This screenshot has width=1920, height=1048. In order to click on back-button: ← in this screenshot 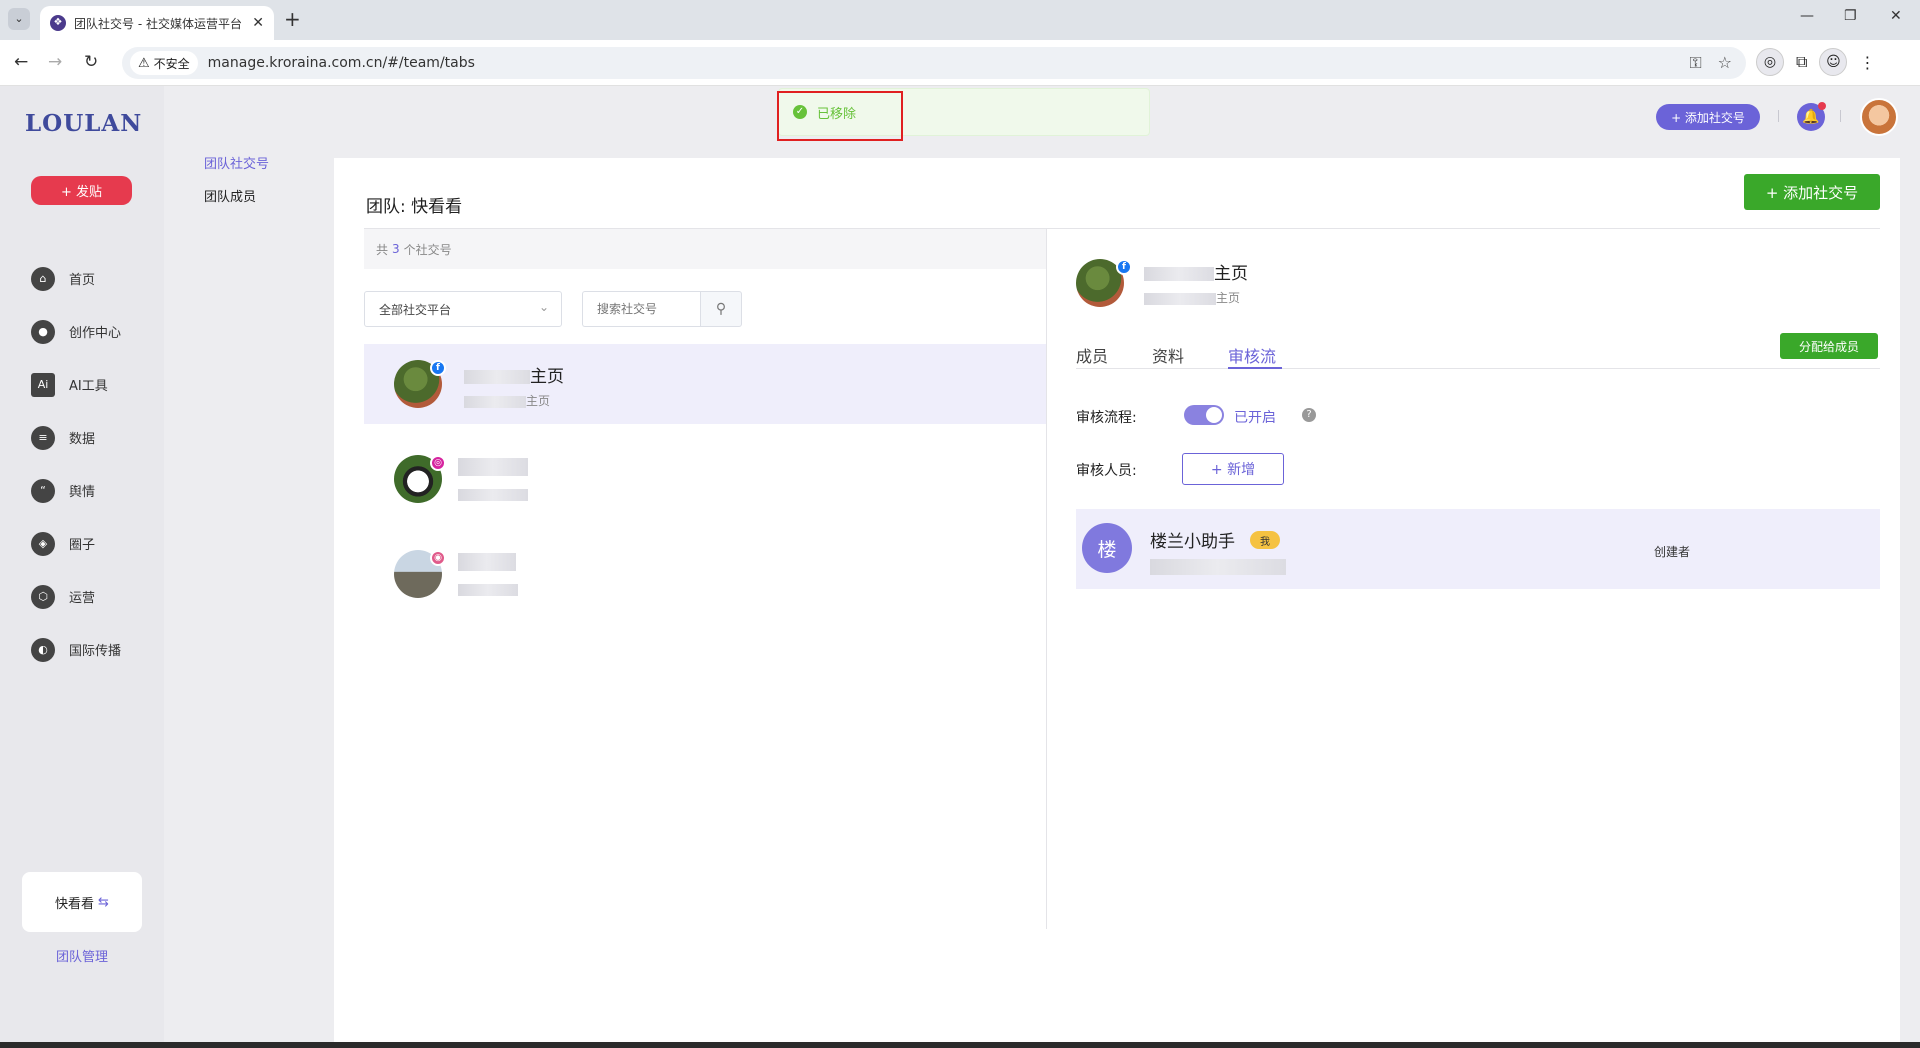, I will do `click(21, 62)`.